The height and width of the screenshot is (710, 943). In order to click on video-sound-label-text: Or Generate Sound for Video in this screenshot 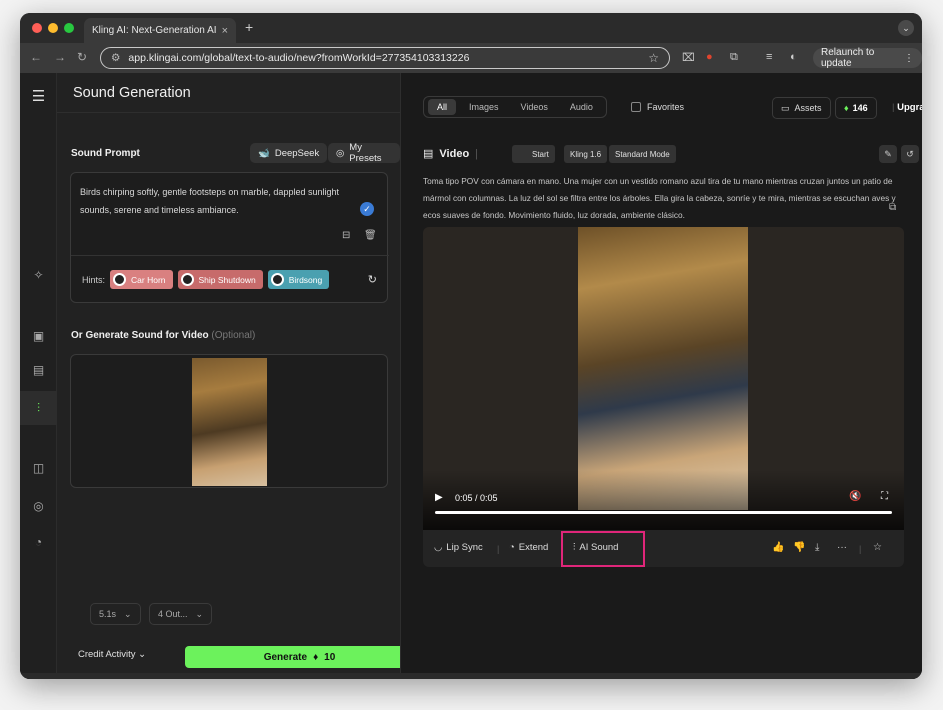, I will do `click(140, 335)`.